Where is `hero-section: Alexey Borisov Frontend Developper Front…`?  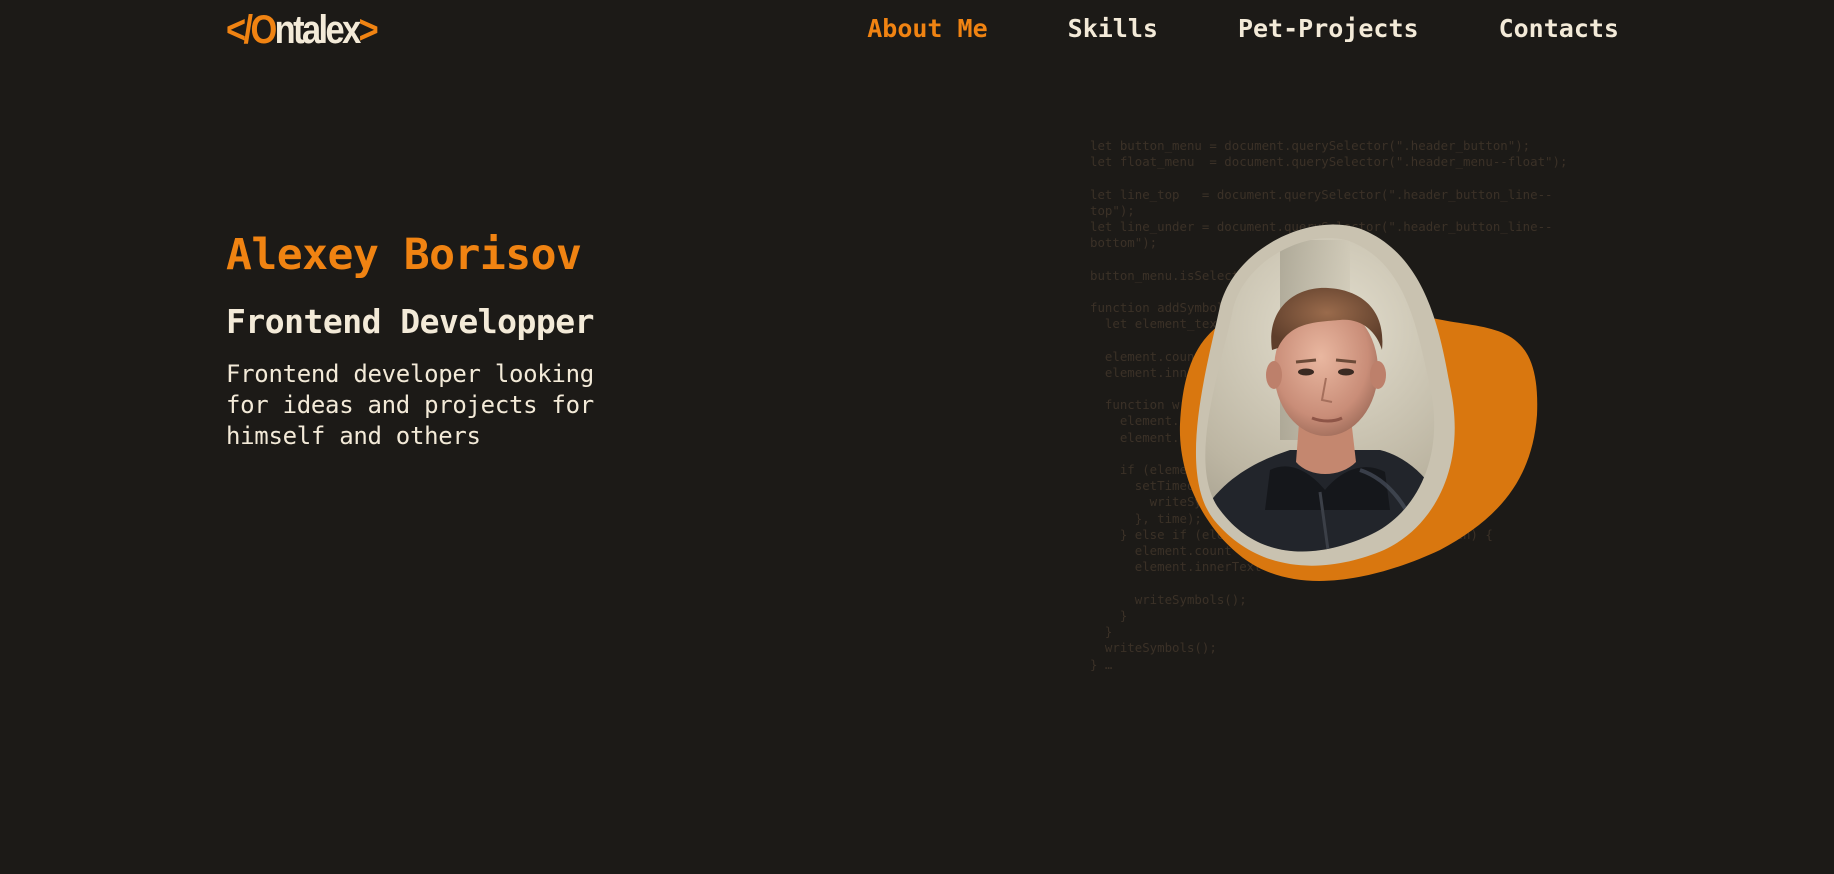 hero-section: Alexey Borisov Frontend Developper Front… is located at coordinates (506, 341).